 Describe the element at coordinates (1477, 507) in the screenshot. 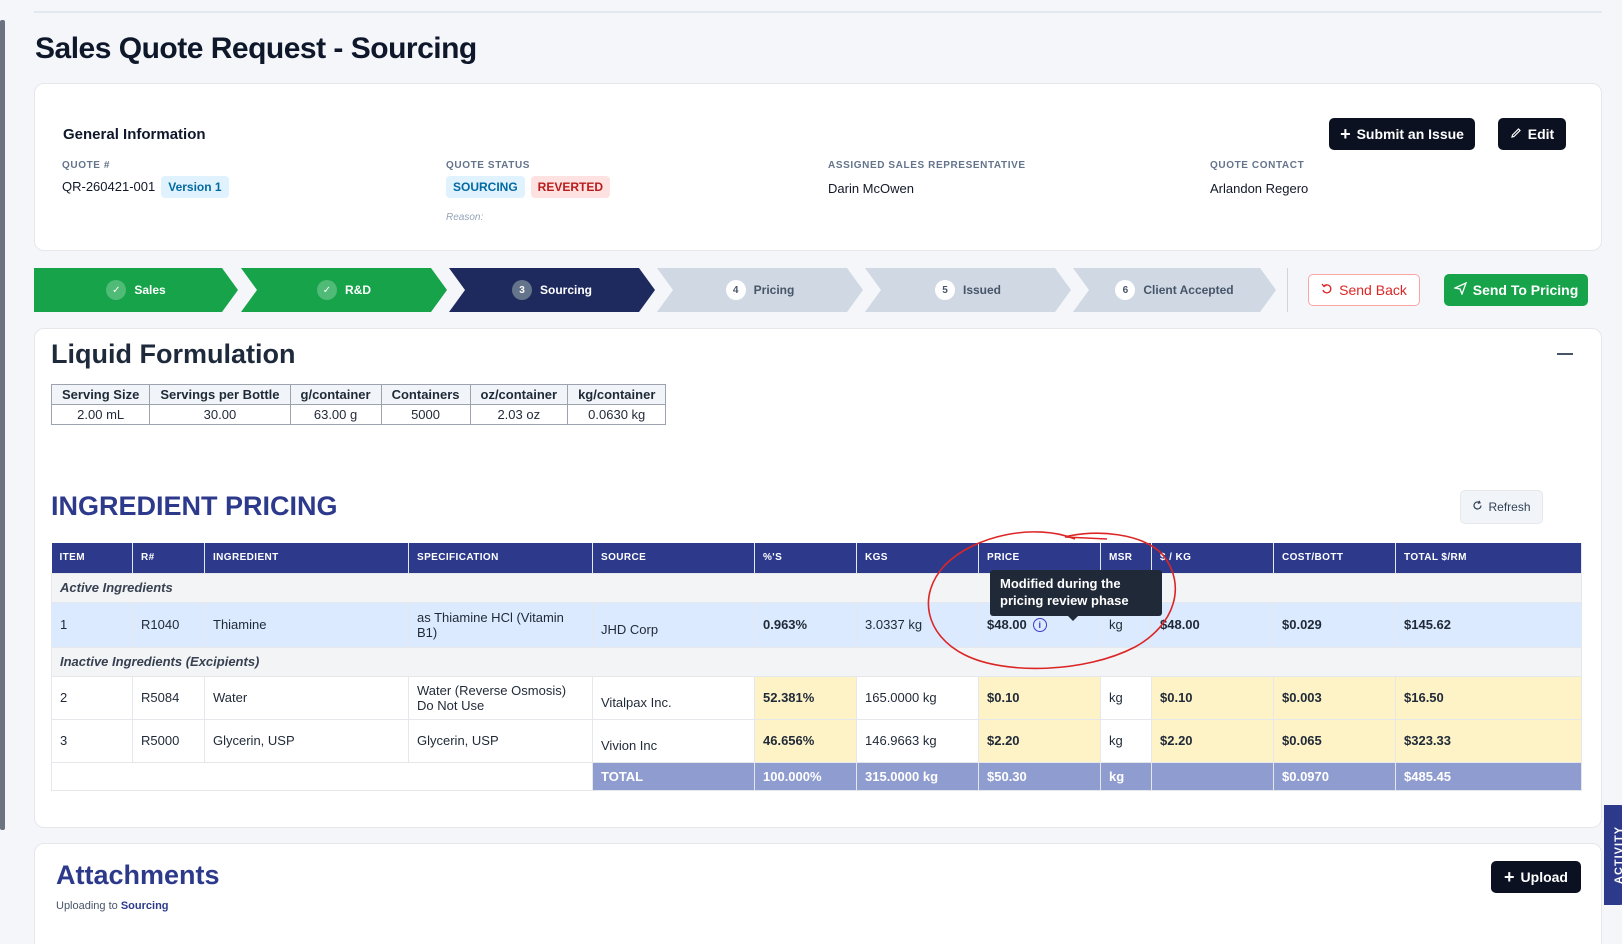

I see `refresh-icon` at that location.